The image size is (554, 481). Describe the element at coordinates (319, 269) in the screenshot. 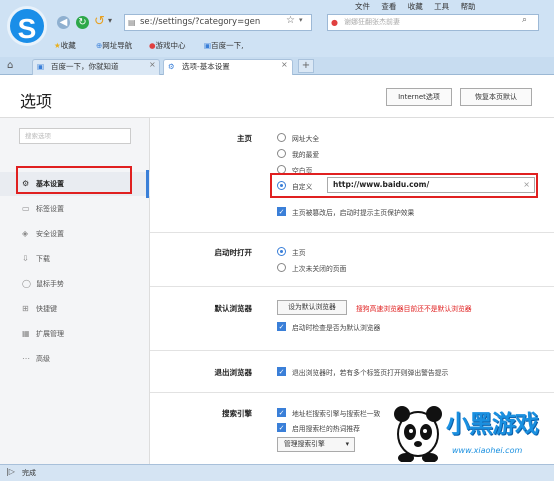

I see `option-startup-last: 上次未关闭的页面` at that location.